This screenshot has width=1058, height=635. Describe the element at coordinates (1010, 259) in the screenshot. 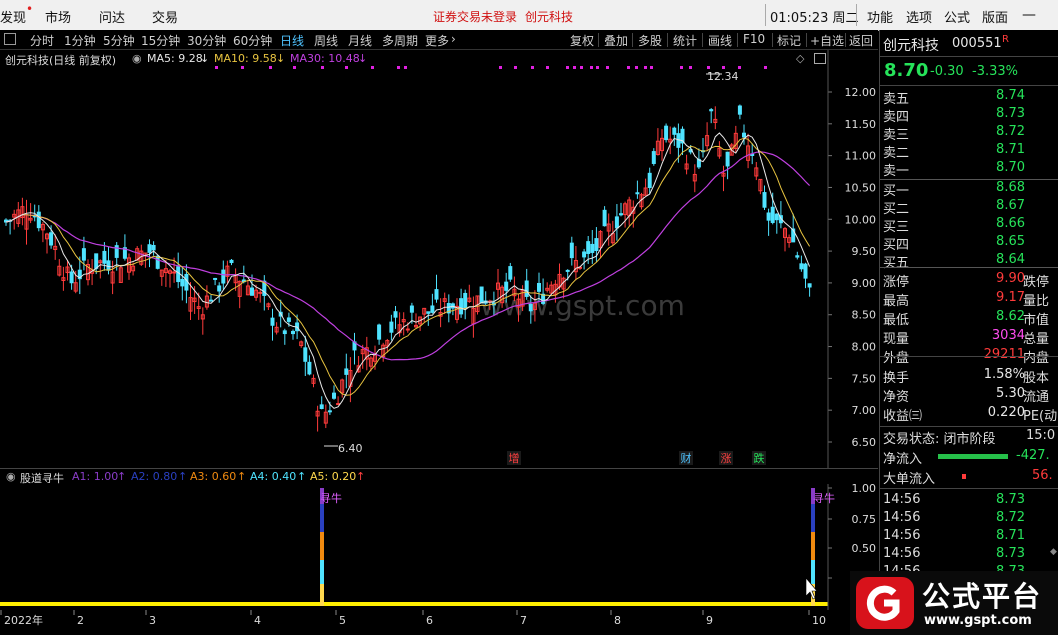

I see `quote-row-value: 8.64` at that location.